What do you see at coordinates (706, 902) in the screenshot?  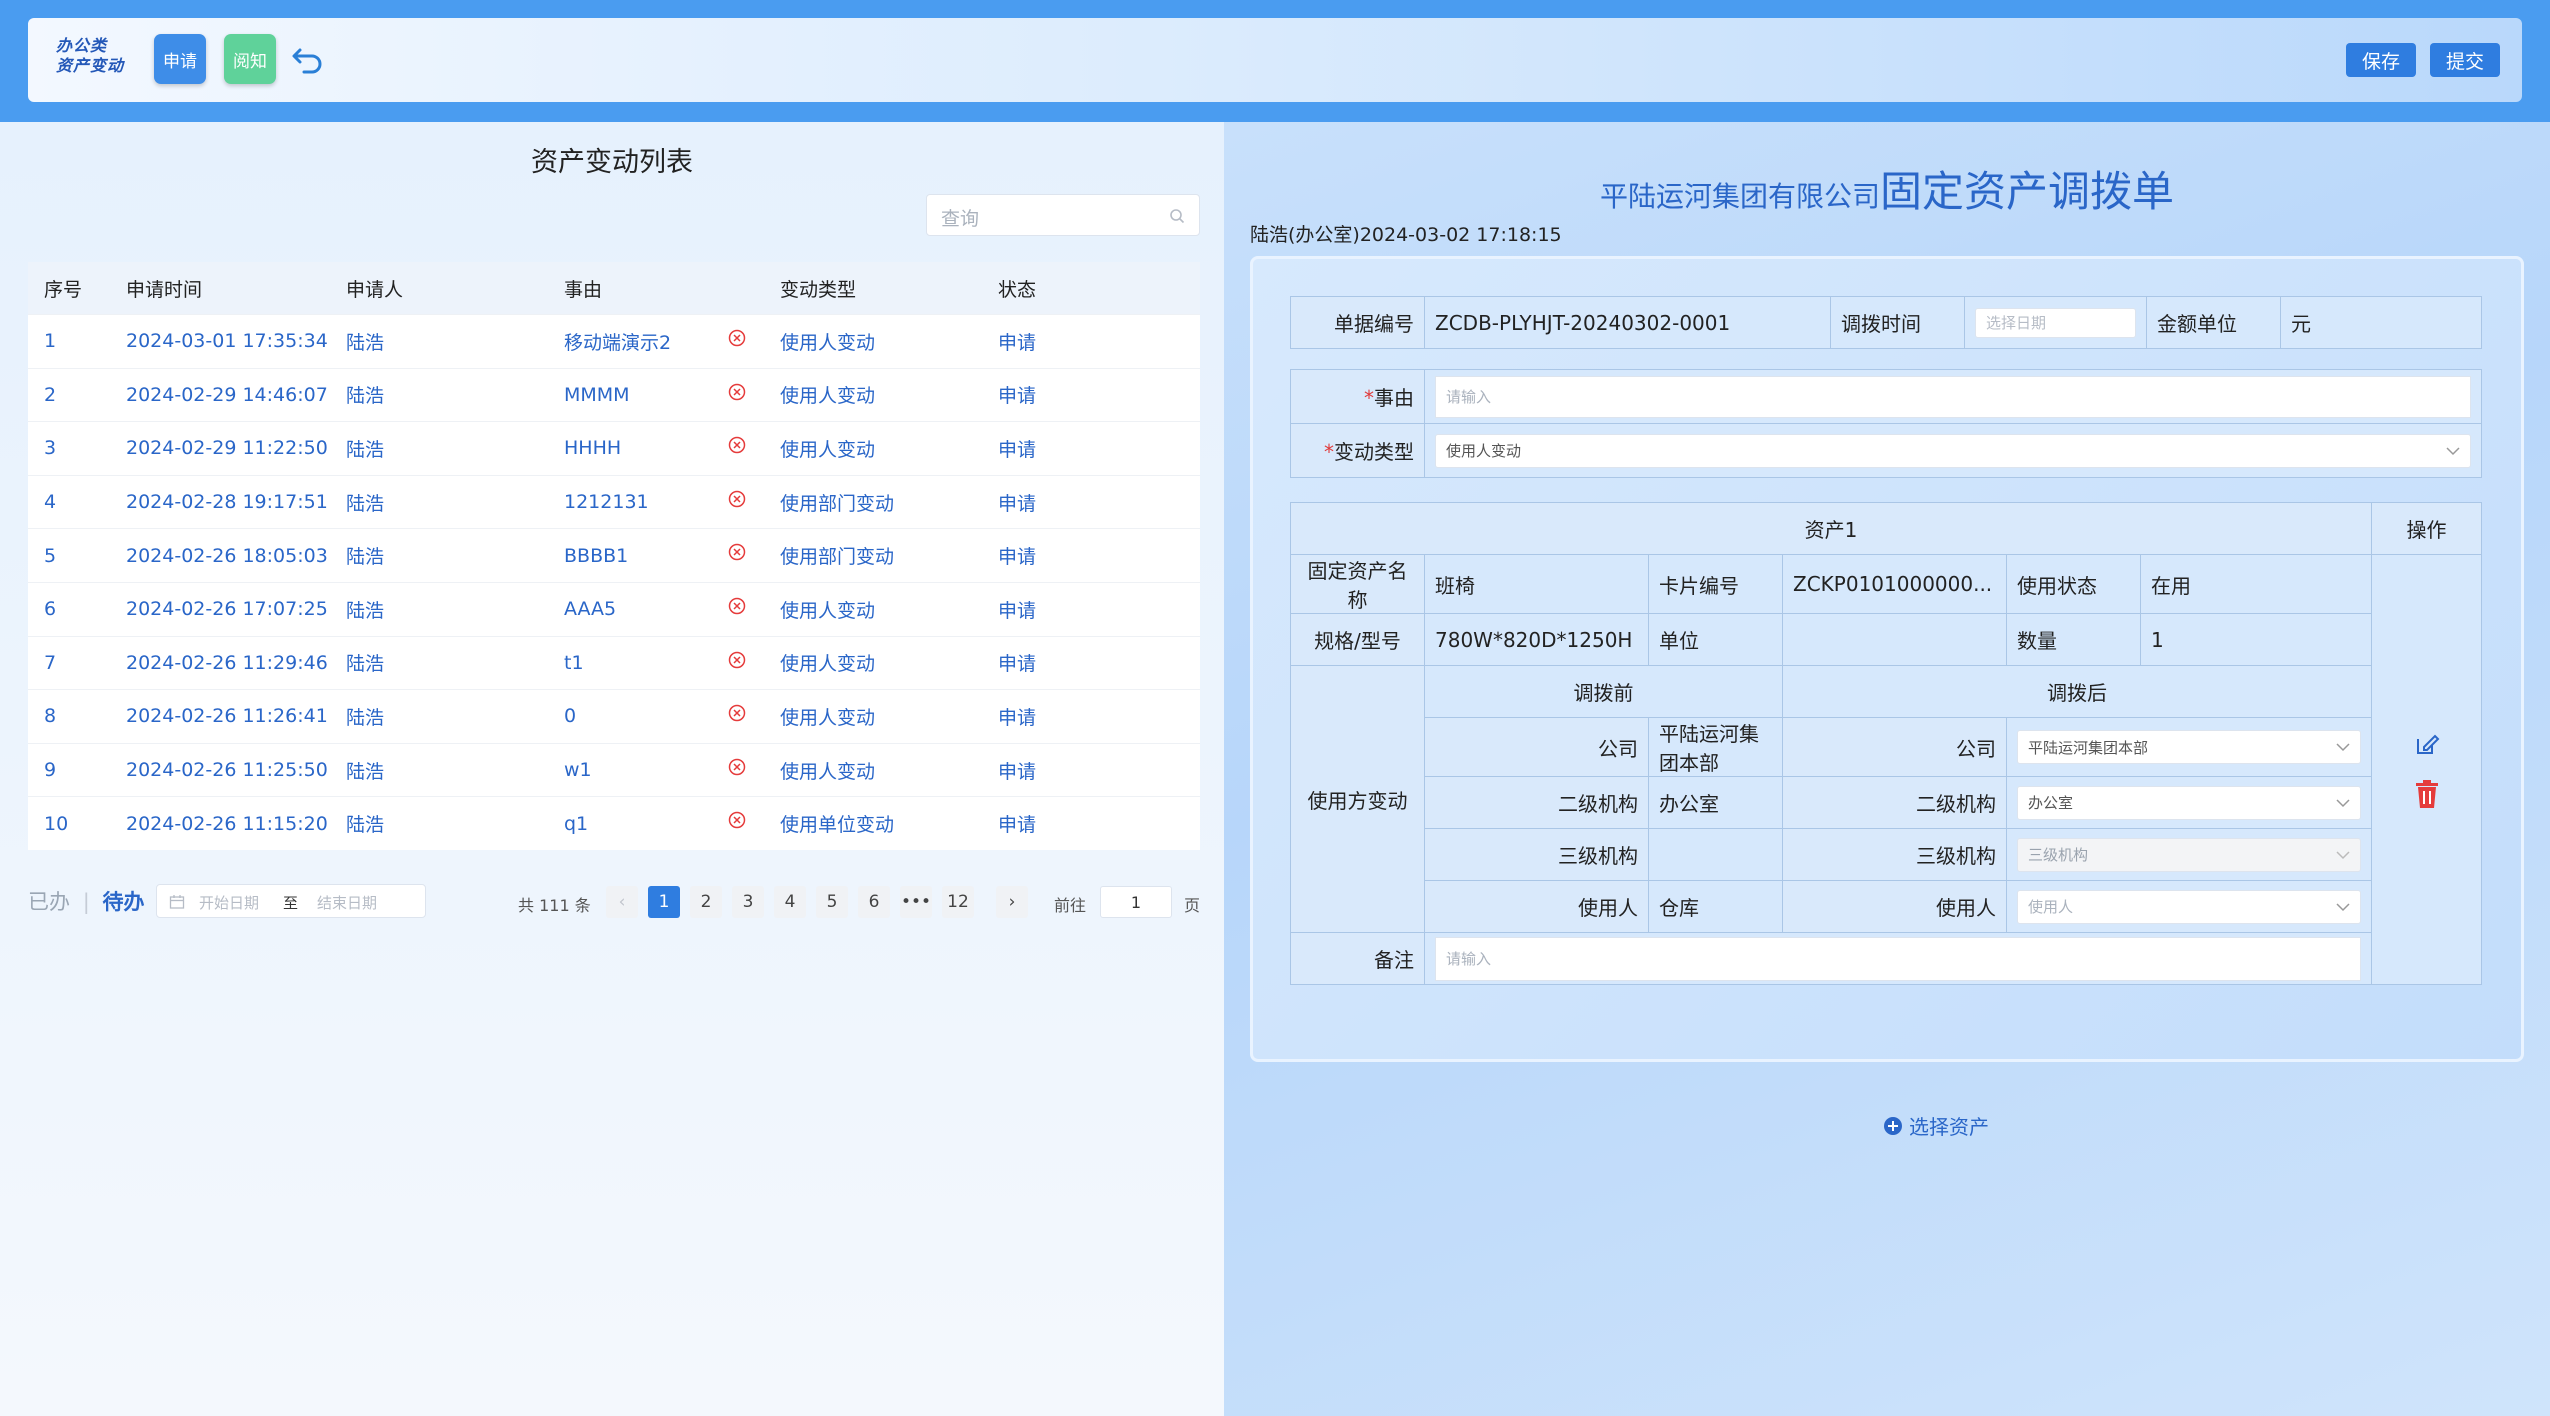 I see `page-button: 2` at bounding box center [706, 902].